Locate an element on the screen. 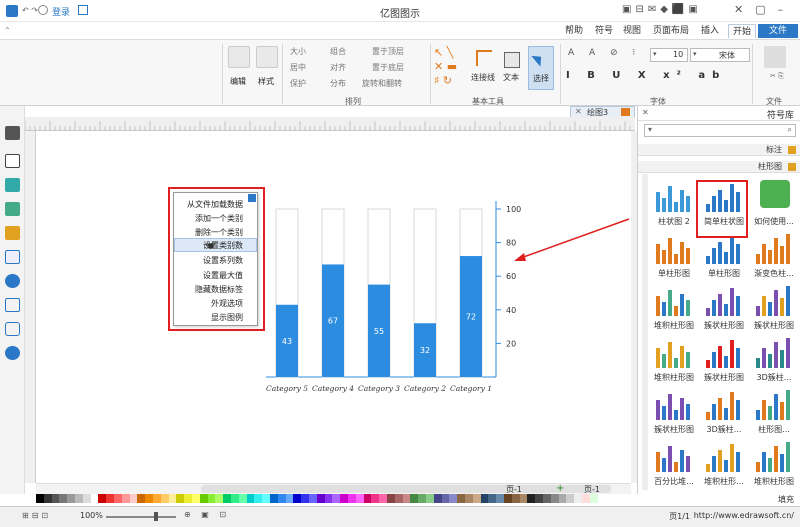 This screenshot has height=527, width=800. edit-icon is located at coordinates (239, 57).